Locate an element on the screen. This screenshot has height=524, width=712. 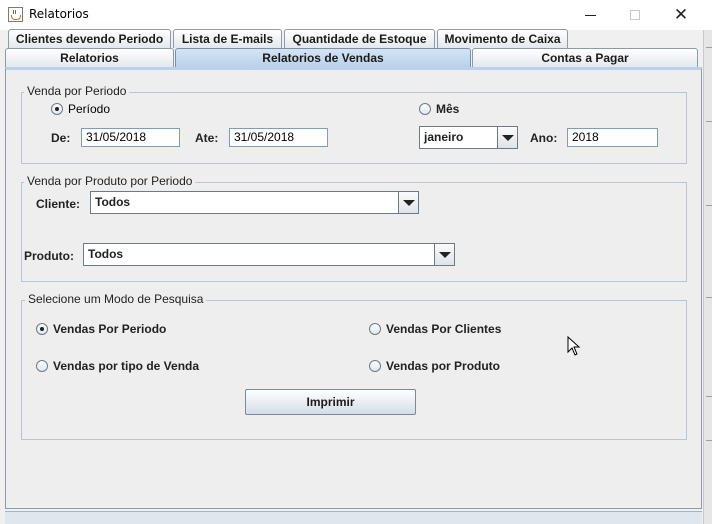
periodo-radio is located at coordinates (57, 109).